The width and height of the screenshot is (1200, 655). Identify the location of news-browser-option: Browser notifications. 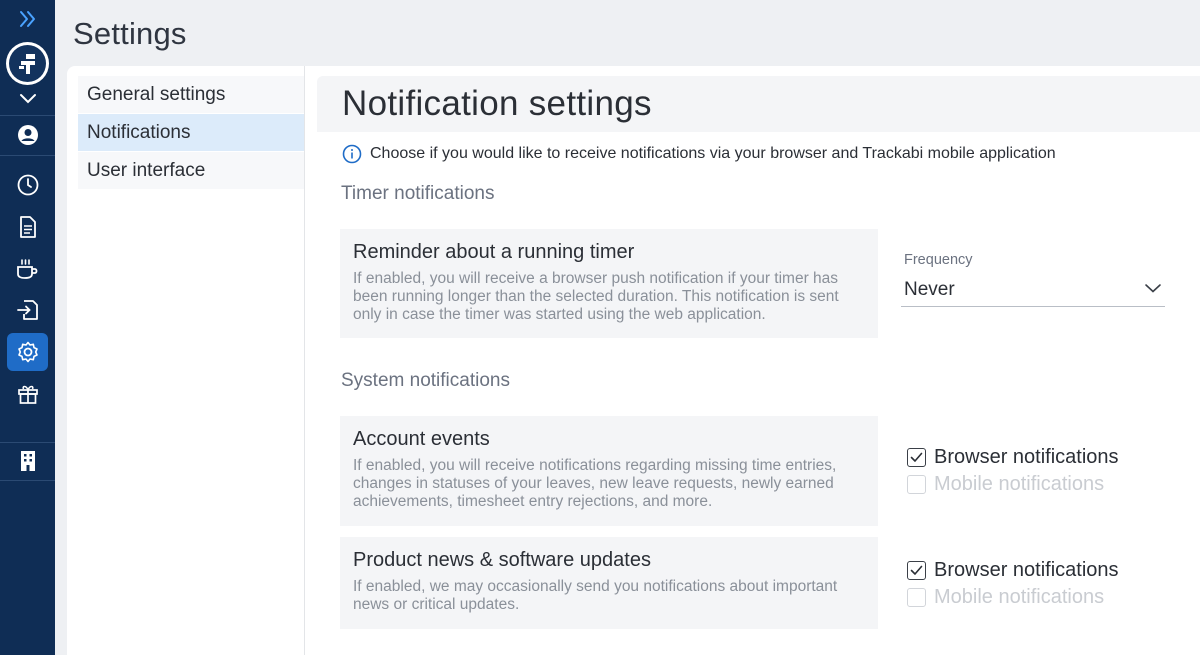
(1013, 570).